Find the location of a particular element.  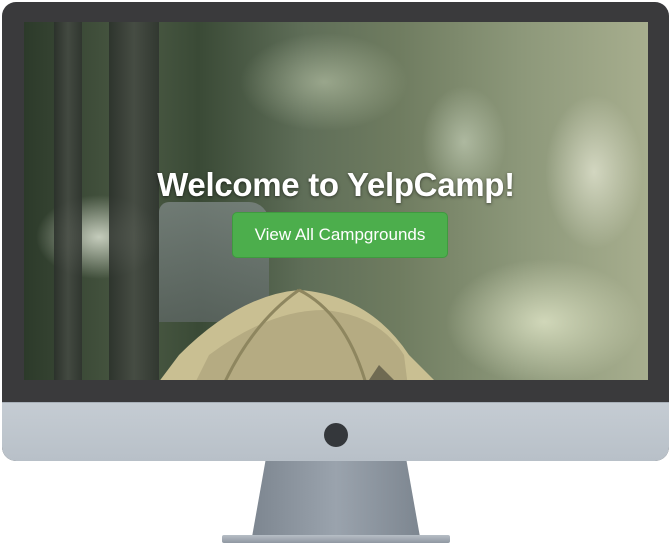

monitor-stand is located at coordinates (336, 499).